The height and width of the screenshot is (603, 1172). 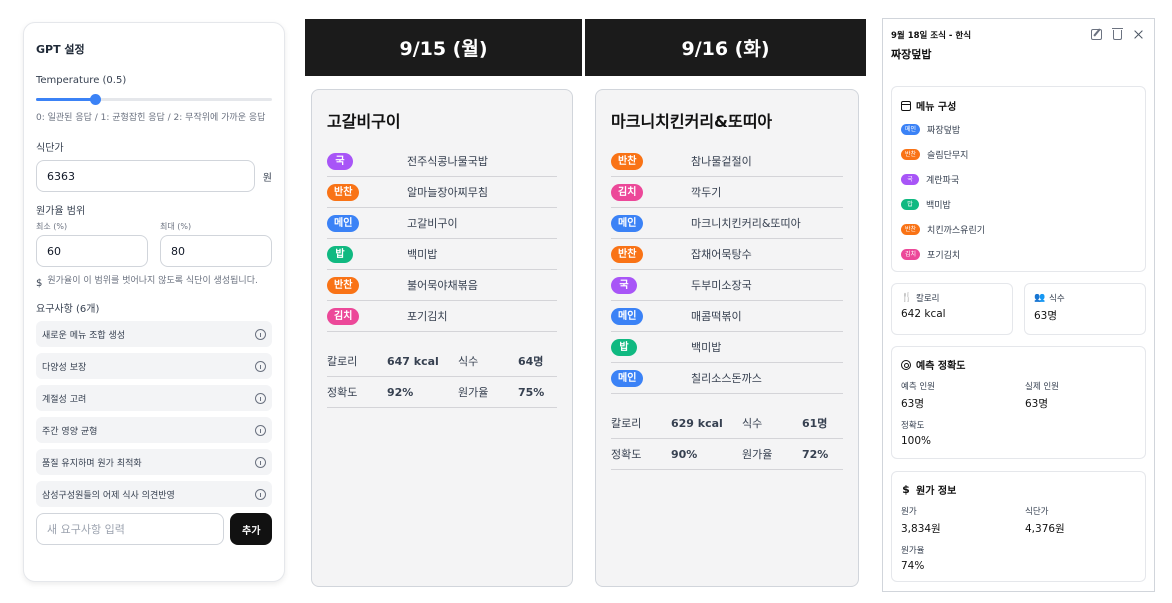 What do you see at coordinates (442, 254) in the screenshot?
I see `dish-row: 밥 백미밥` at bounding box center [442, 254].